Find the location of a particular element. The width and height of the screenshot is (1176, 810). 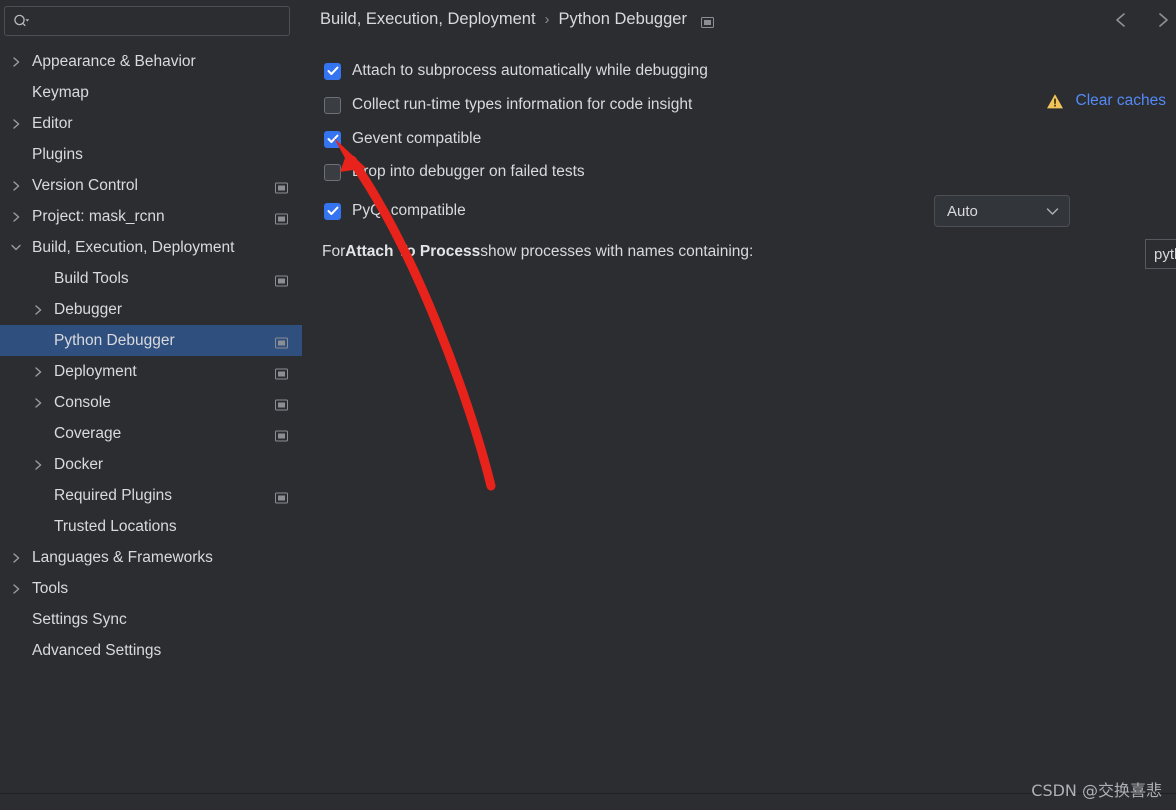

sidebar-item-project-mask-rcnn: Project: mask_rcnn is located at coordinates (151, 216).